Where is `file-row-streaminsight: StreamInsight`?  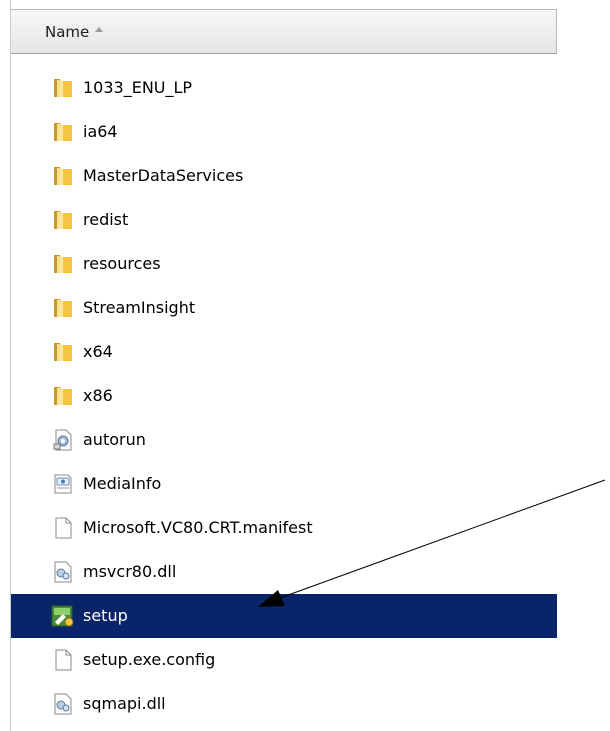
file-row-streaminsight: StreamInsight is located at coordinates (284, 308).